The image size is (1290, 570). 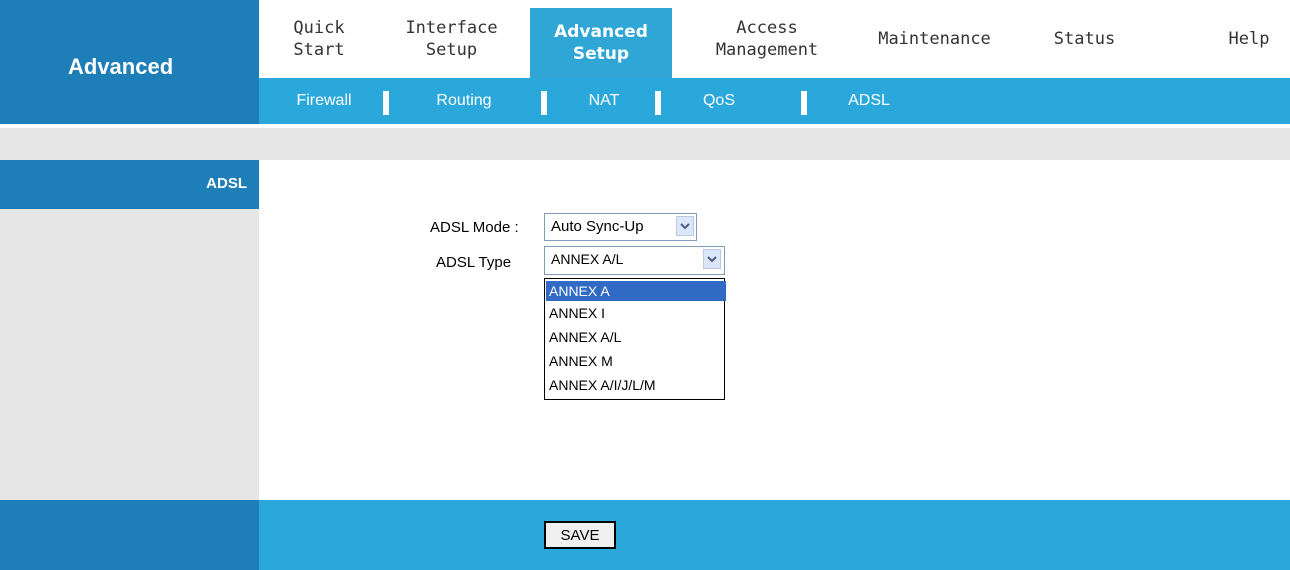 What do you see at coordinates (774, 535) in the screenshot?
I see `footer-bar` at bounding box center [774, 535].